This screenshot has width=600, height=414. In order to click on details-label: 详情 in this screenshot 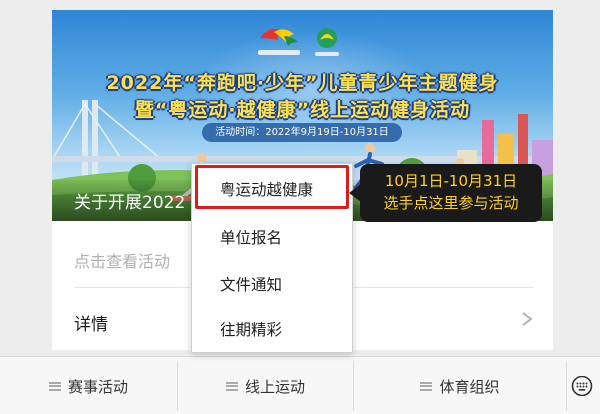, I will do `click(91, 325)`.